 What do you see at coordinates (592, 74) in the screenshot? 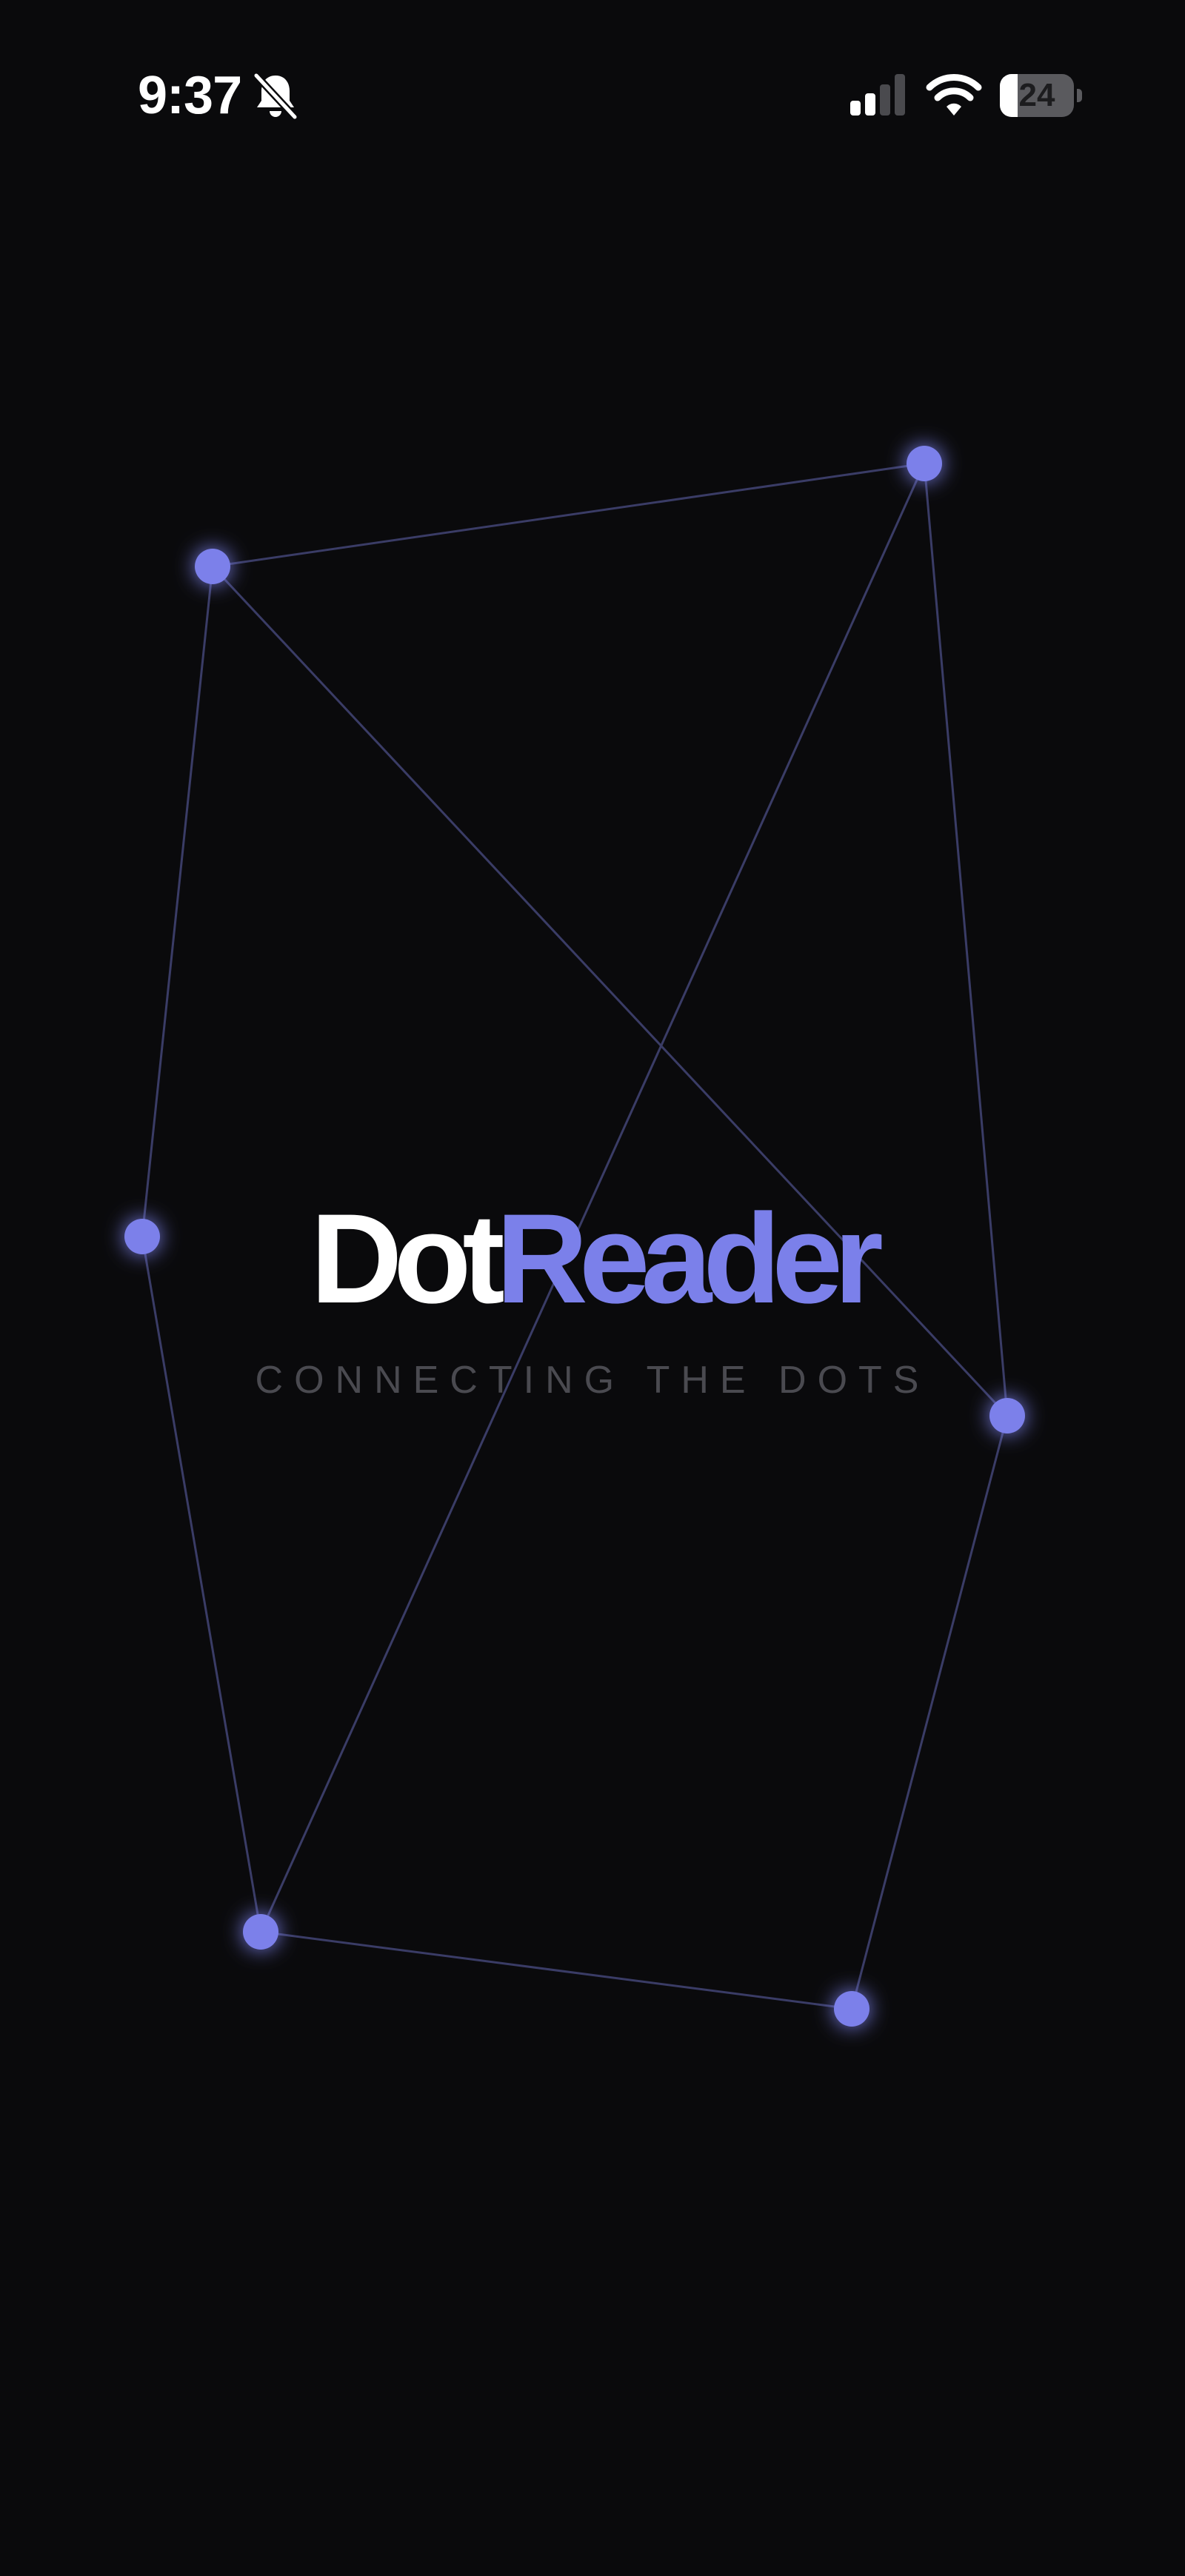
I see `status-bar: 9:37 24` at bounding box center [592, 74].